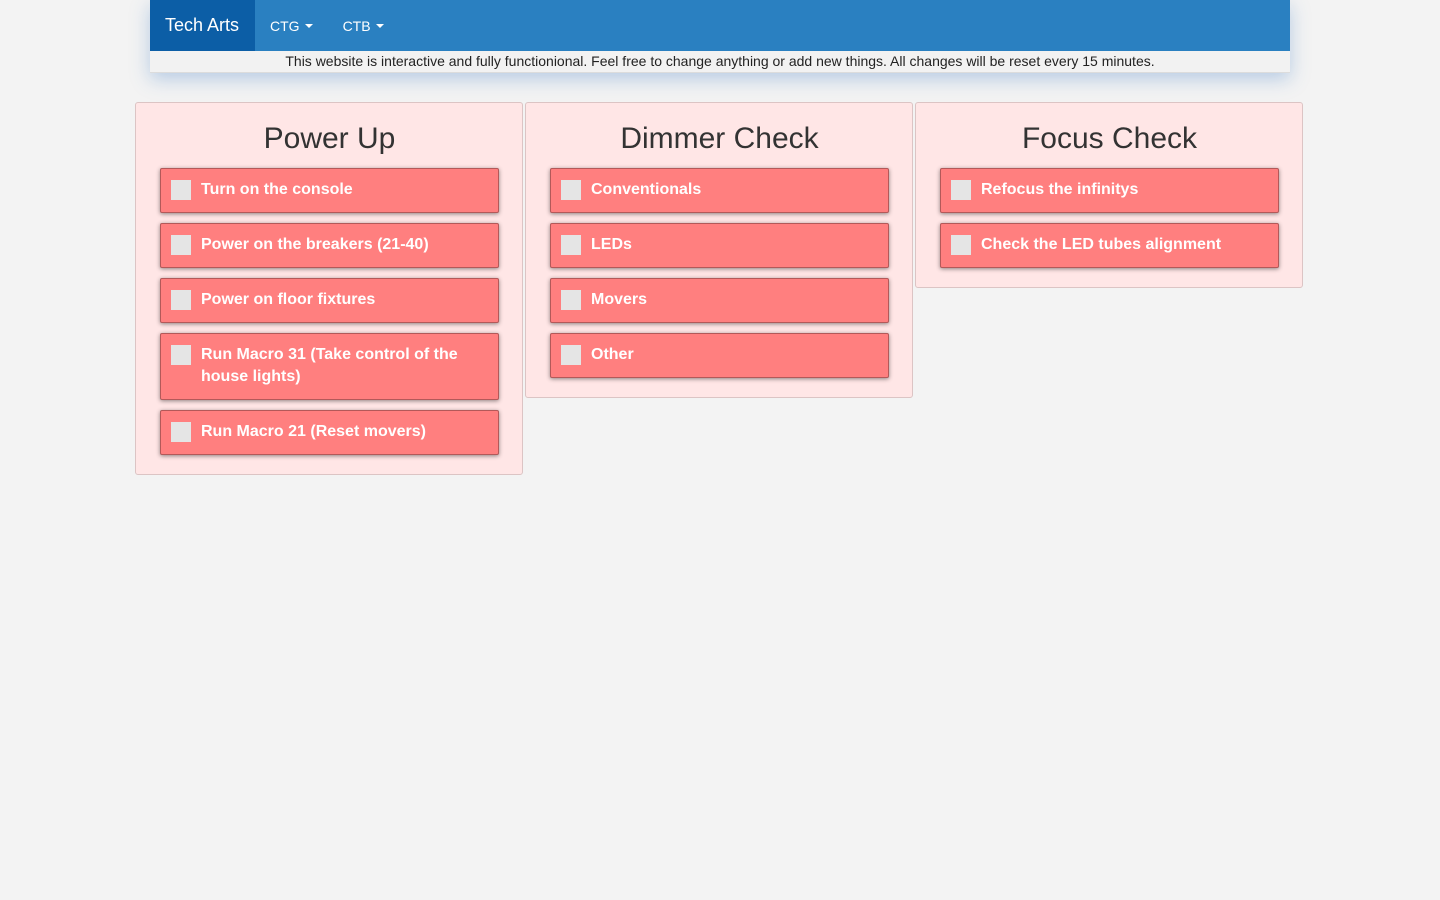 Image resolution: width=1440 pixels, height=900 pixels. Describe the element at coordinates (1101, 244) in the screenshot. I see `task-label: Check the LED tubes alignment` at that location.